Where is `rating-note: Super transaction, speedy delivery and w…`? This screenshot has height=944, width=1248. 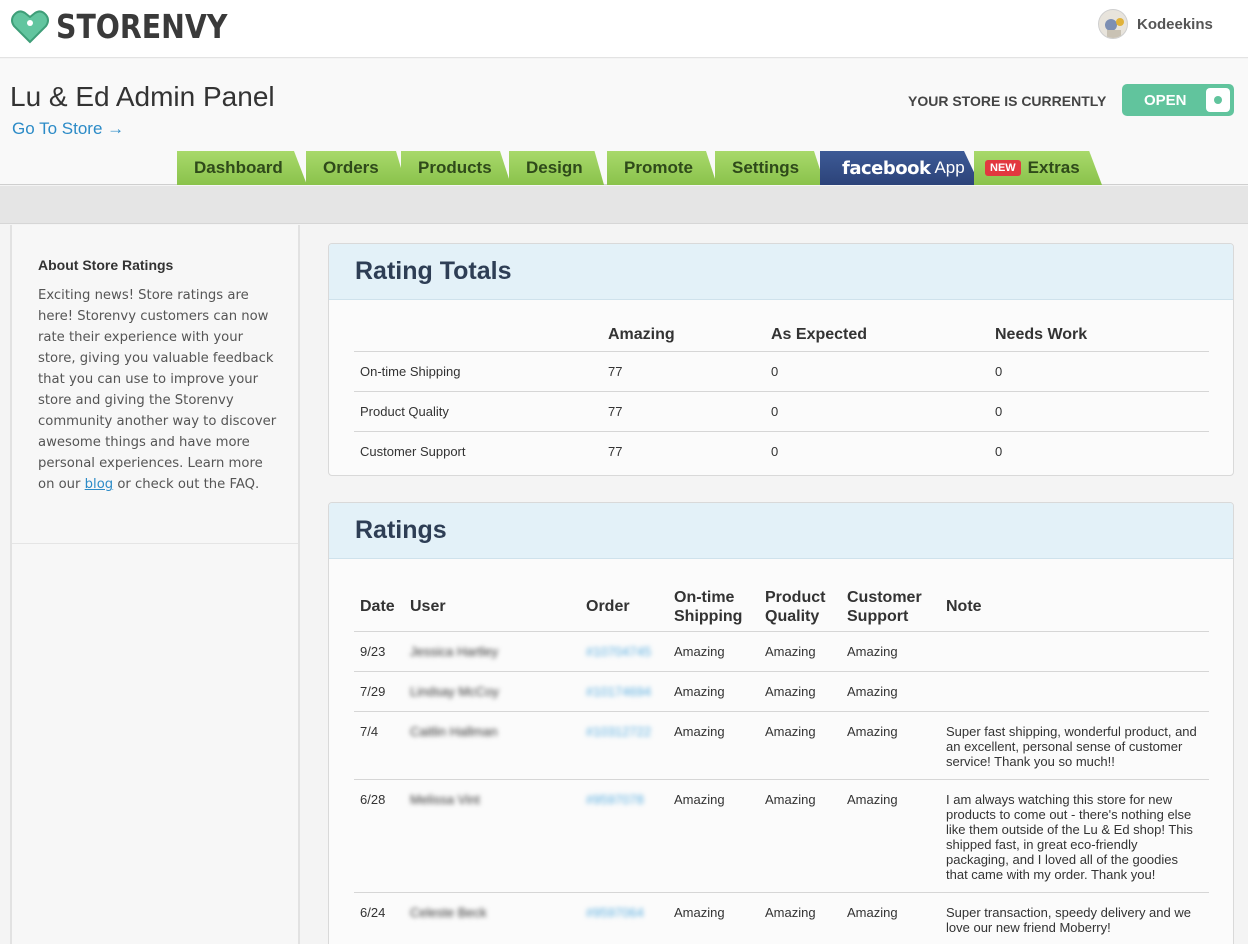
rating-note: Super transaction, speedy delivery and w… is located at coordinates (1077, 917).